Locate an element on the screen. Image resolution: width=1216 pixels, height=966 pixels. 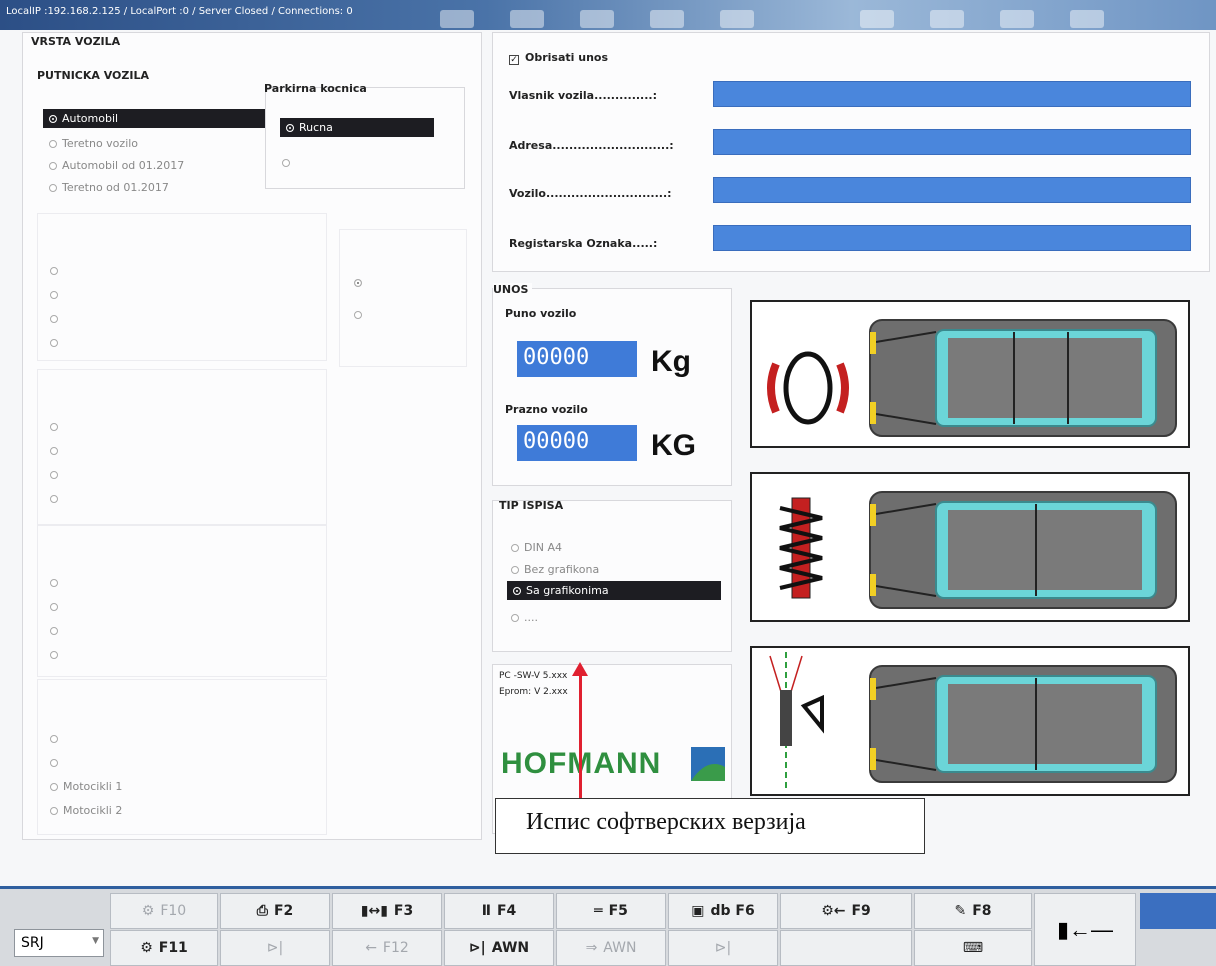
option-group-moto: Motocikli 1 Motocikli 2 is located at coordinates (182, 757).